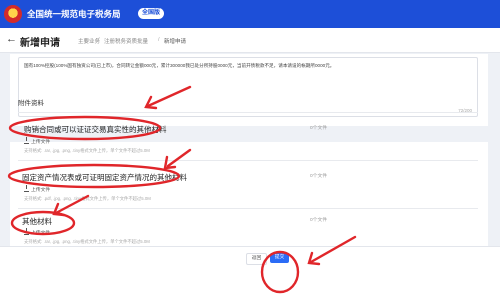 The image size is (500, 302). I want to click on emblem-icon, so click(13, 14).